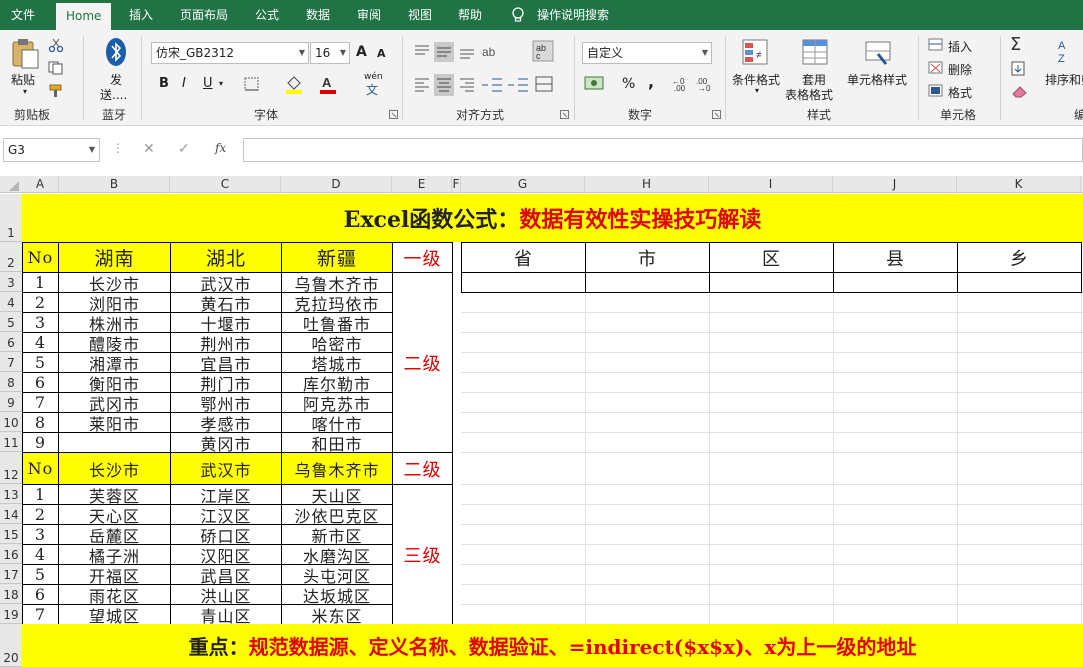 The image size is (1083, 667). What do you see at coordinates (11, 594) in the screenshot?
I see `row-header: 18` at bounding box center [11, 594].